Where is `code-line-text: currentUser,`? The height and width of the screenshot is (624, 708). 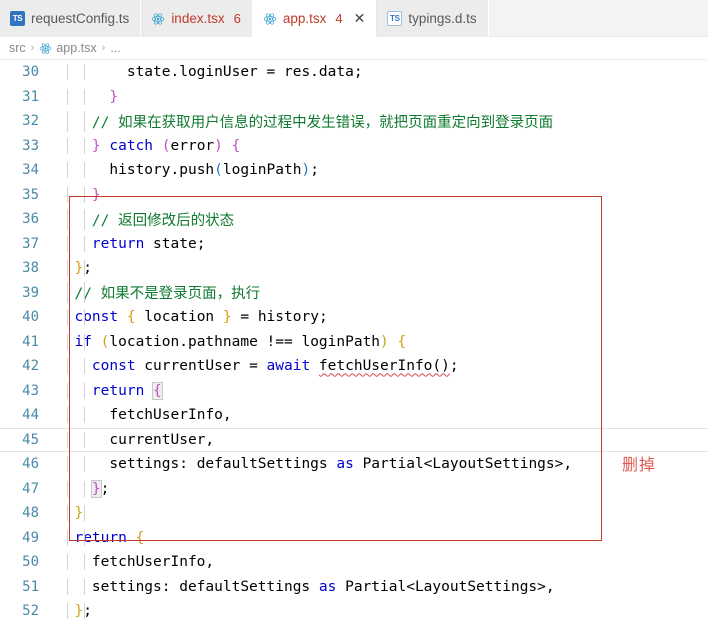 code-line-text: currentUser, is located at coordinates (380, 439).